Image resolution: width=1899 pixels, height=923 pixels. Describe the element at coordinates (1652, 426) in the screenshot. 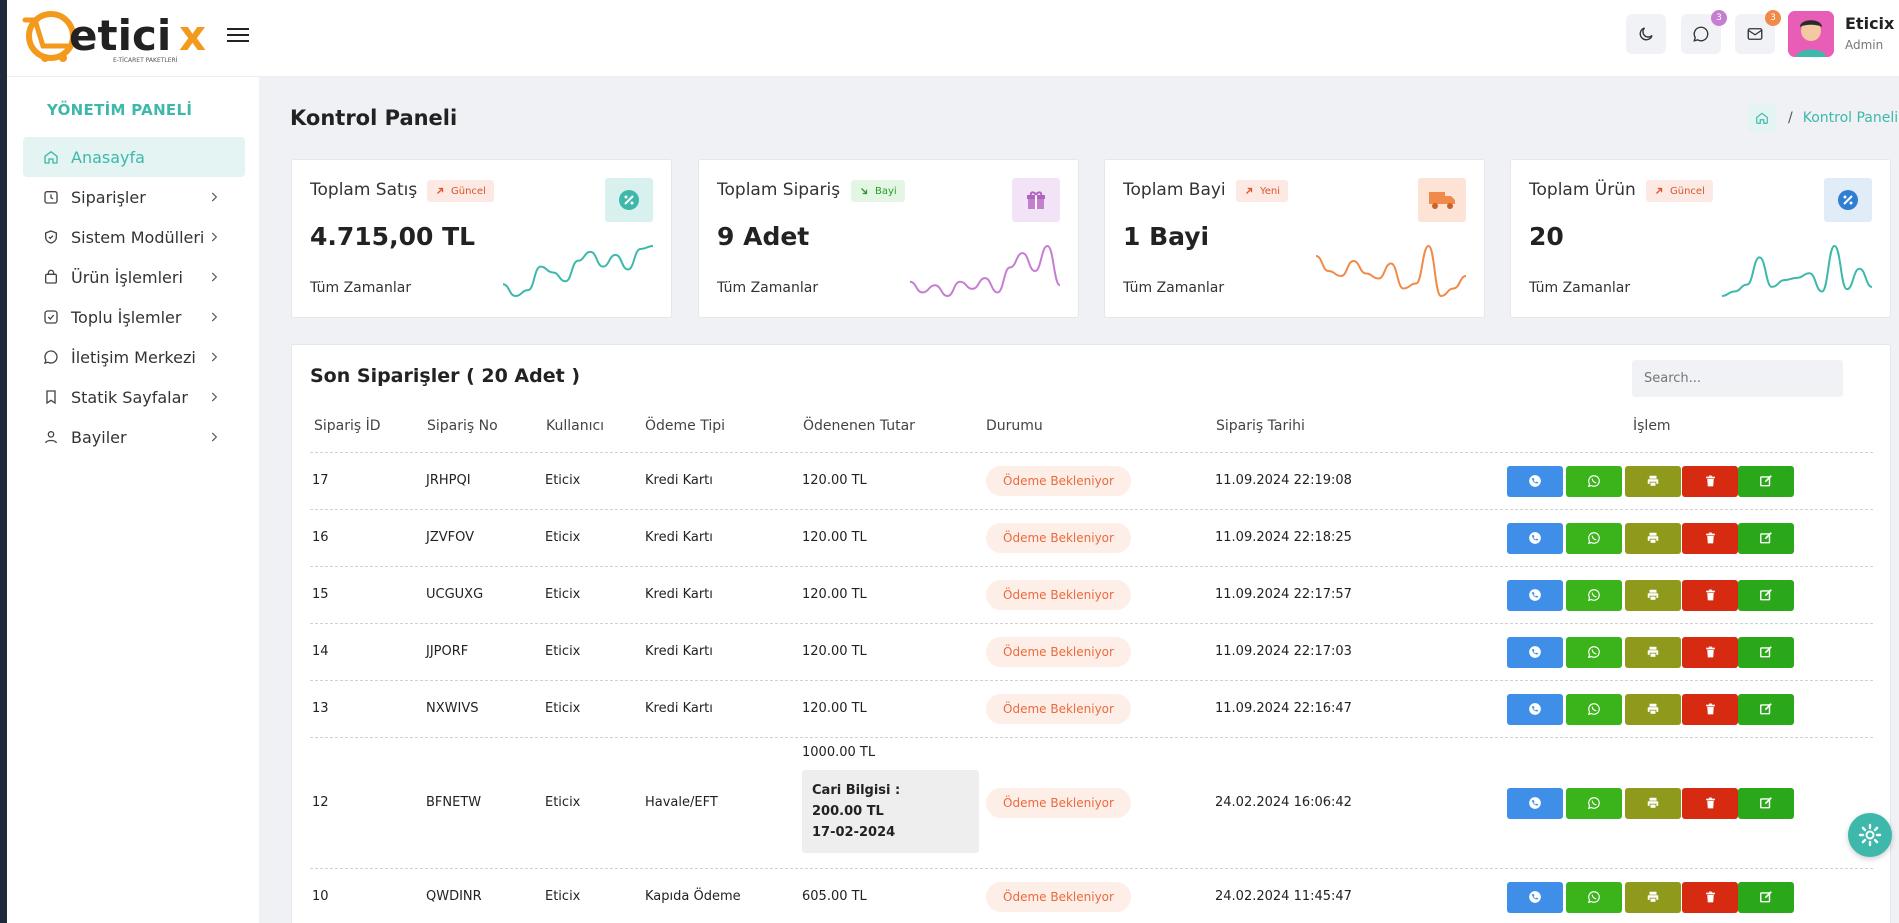

I see `column-header: İşlem` at that location.